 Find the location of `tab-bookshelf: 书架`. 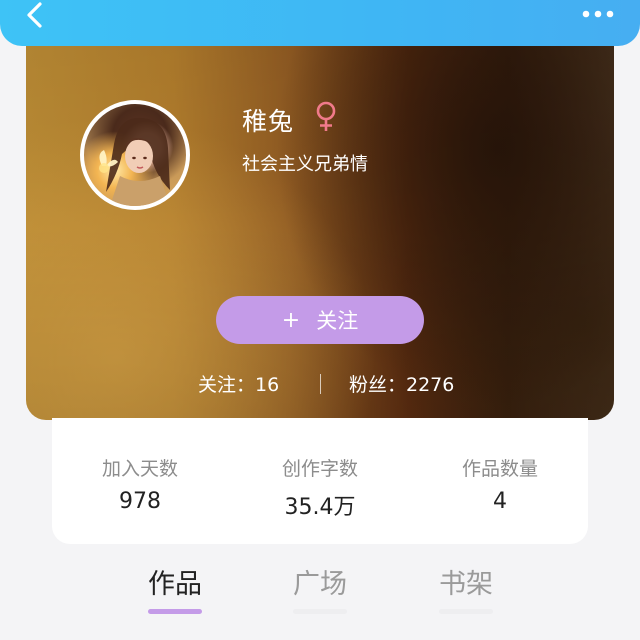

tab-bookshelf: 书架 is located at coordinates (466, 581).